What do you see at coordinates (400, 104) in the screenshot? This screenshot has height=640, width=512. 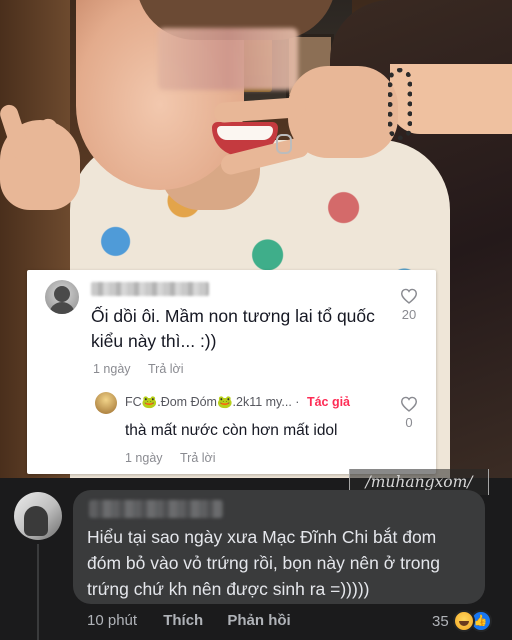 I see `bead-bracelet` at bounding box center [400, 104].